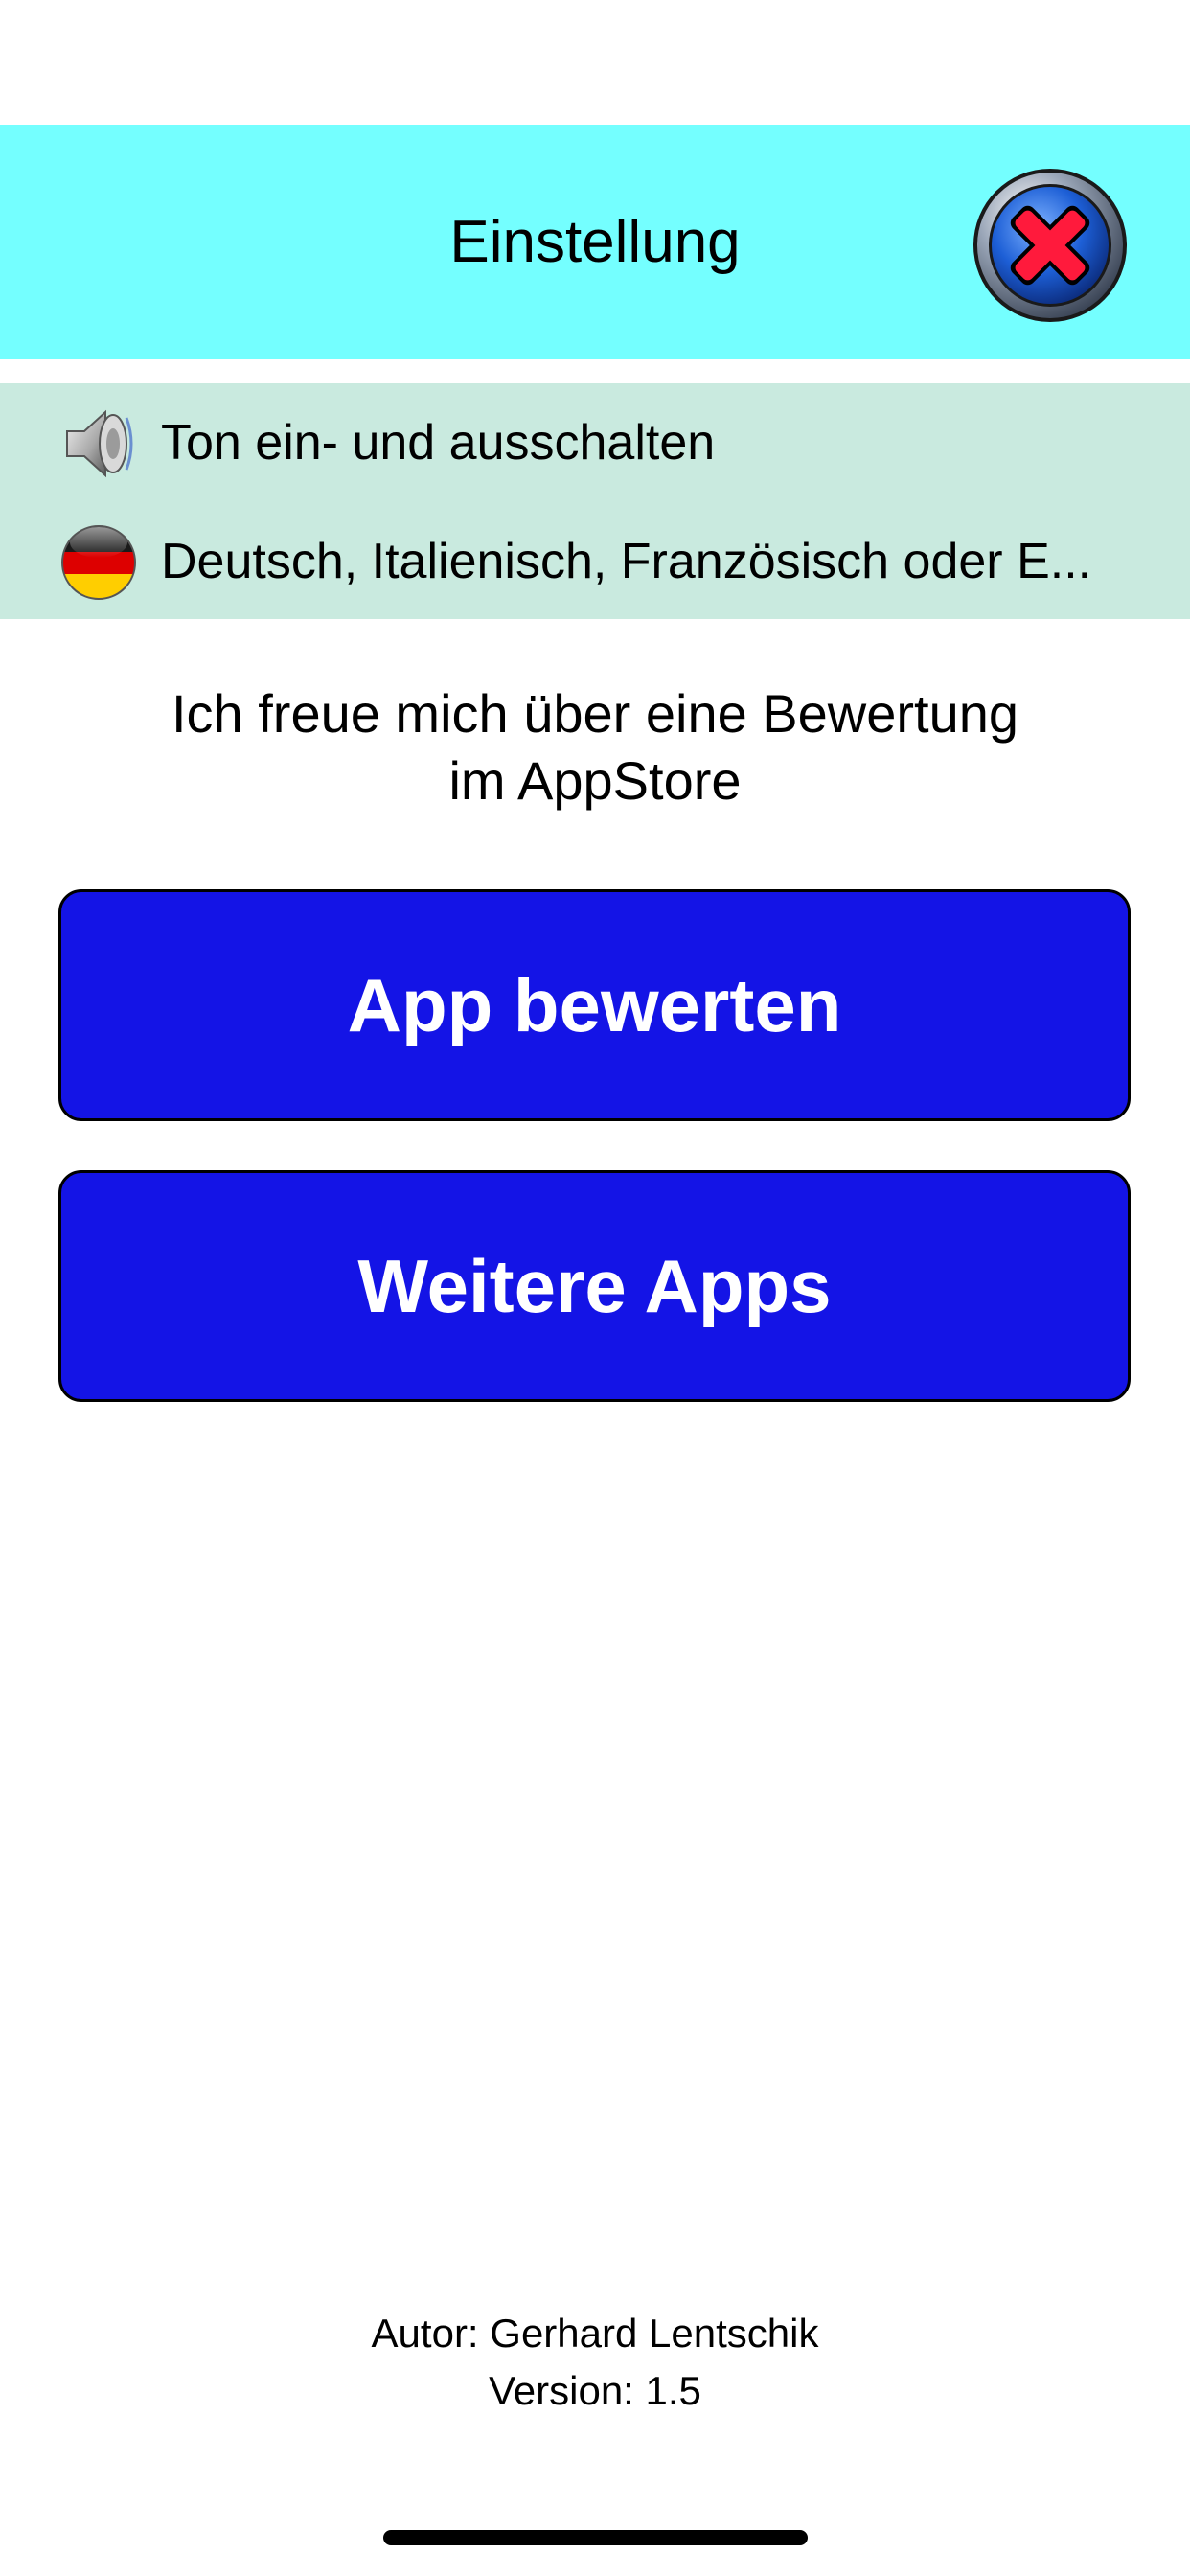 Image resolution: width=1190 pixels, height=2576 pixels. What do you see at coordinates (595, 780) in the screenshot?
I see `rating-prompt-line2: im AppStore` at bounding box center [595, 780].